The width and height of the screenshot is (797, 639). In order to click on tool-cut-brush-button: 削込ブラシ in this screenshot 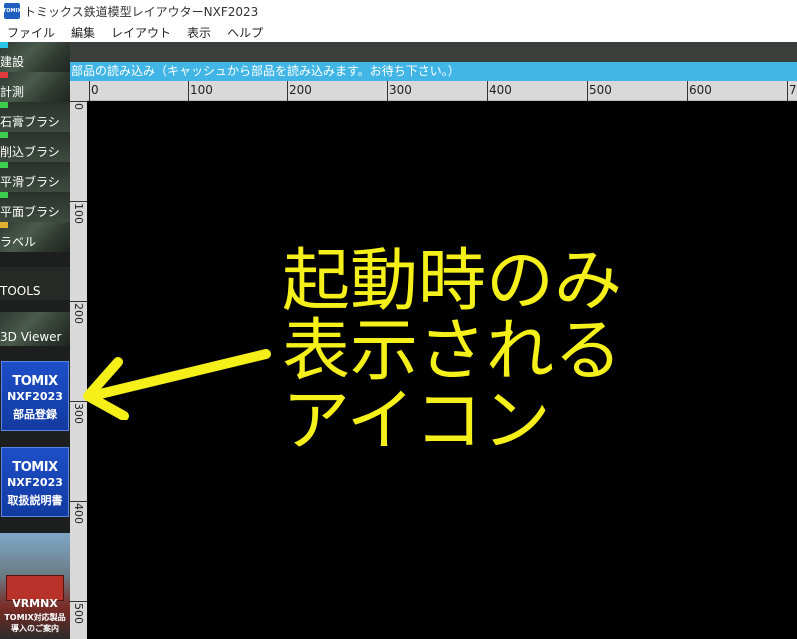, I will do `click(35, 147)`.